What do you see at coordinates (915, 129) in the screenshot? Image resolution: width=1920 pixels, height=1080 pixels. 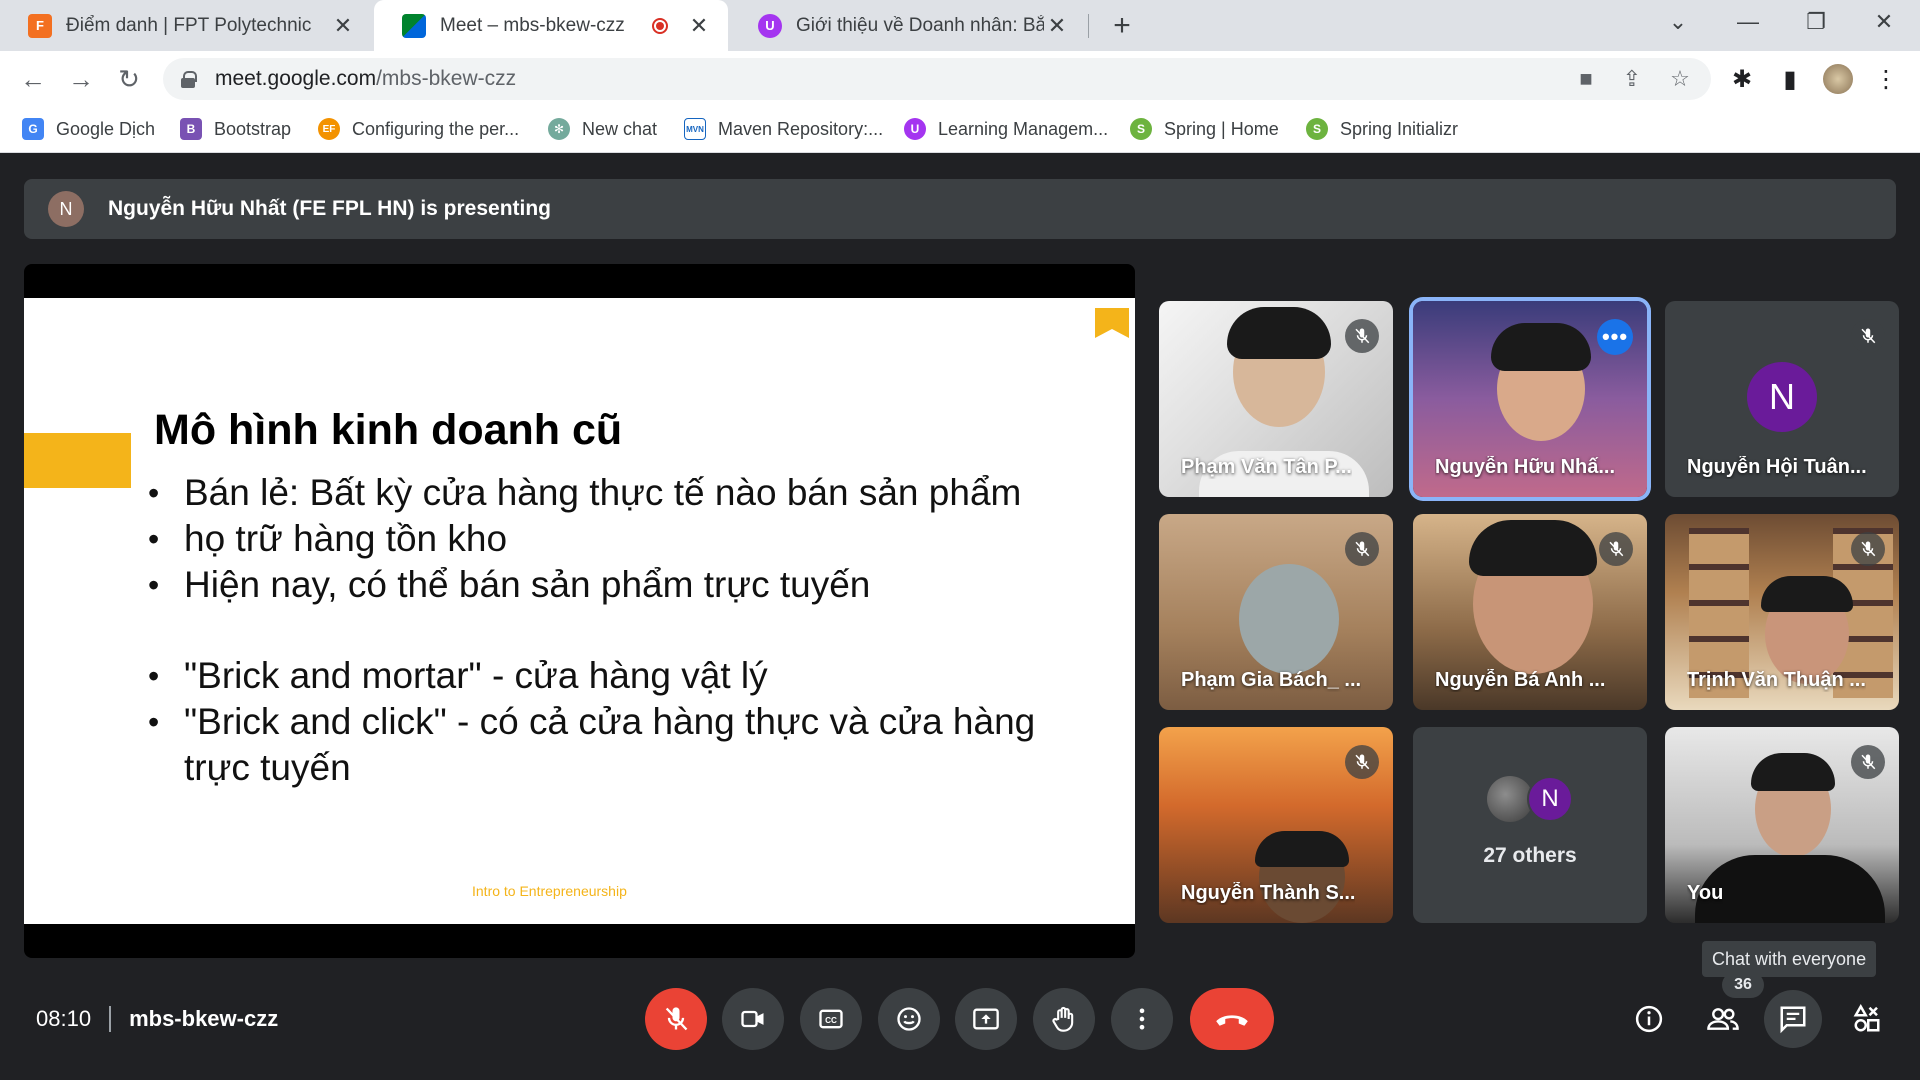 I see `course-icon: U` at bounding box center [915, 129].